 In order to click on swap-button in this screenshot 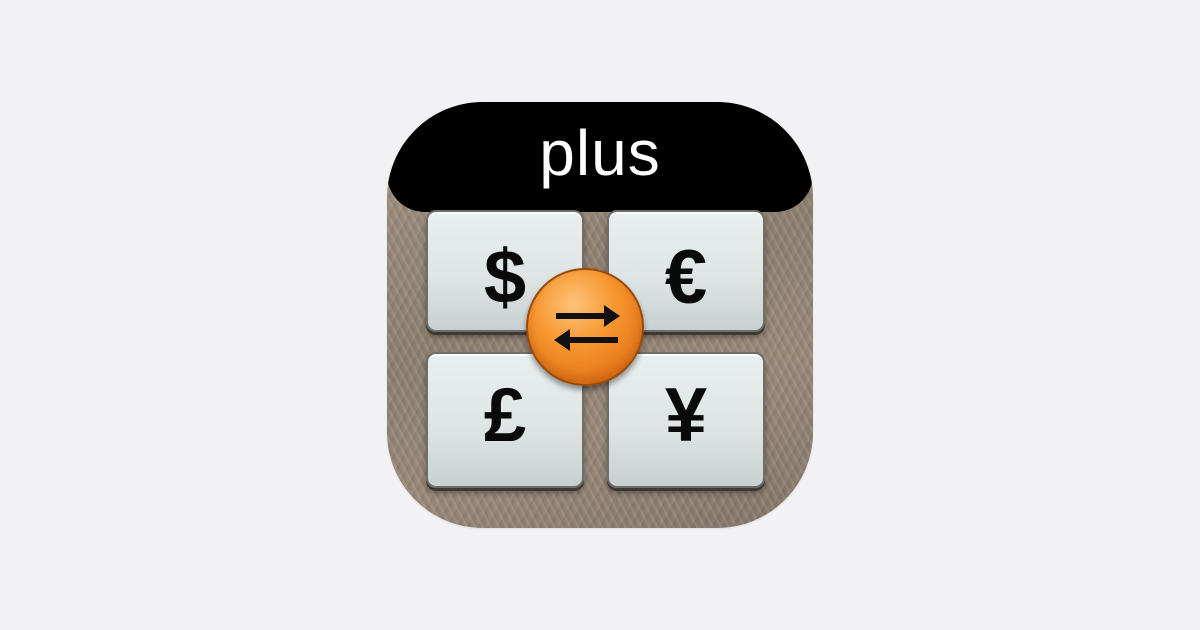, I will do `click(585, 327)`.